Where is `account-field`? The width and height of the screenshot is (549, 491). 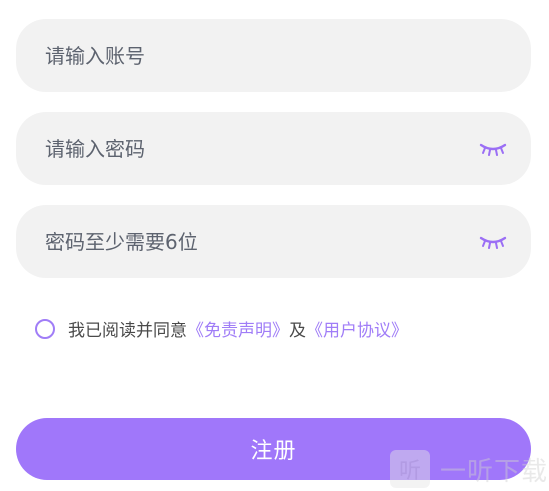 account-field is located at coordinates (273, 55).